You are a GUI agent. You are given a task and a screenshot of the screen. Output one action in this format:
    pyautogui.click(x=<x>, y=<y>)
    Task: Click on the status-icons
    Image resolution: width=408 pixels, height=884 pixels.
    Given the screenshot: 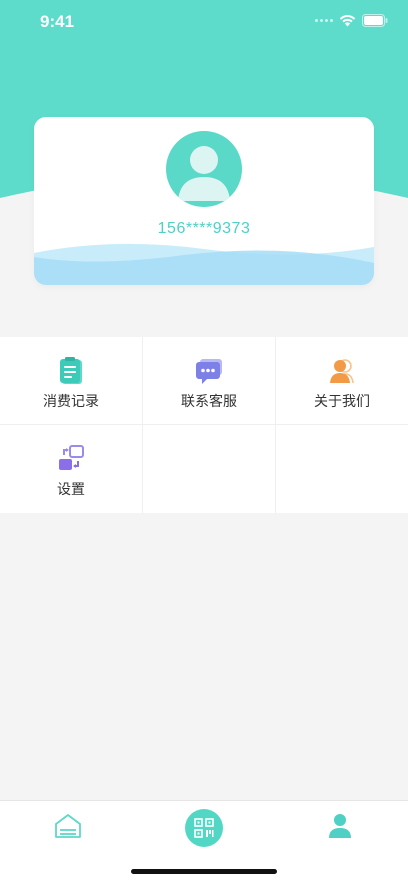 What is the action you would take?
    pyautogui.click(x=351, y=20)
    